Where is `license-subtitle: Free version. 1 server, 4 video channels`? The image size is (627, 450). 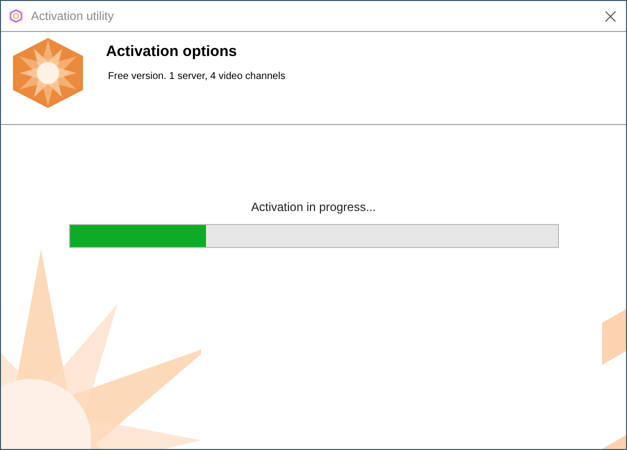
license-subtitle: Free version. 1 server, 4 video channels is located at coordinates (197, 77).